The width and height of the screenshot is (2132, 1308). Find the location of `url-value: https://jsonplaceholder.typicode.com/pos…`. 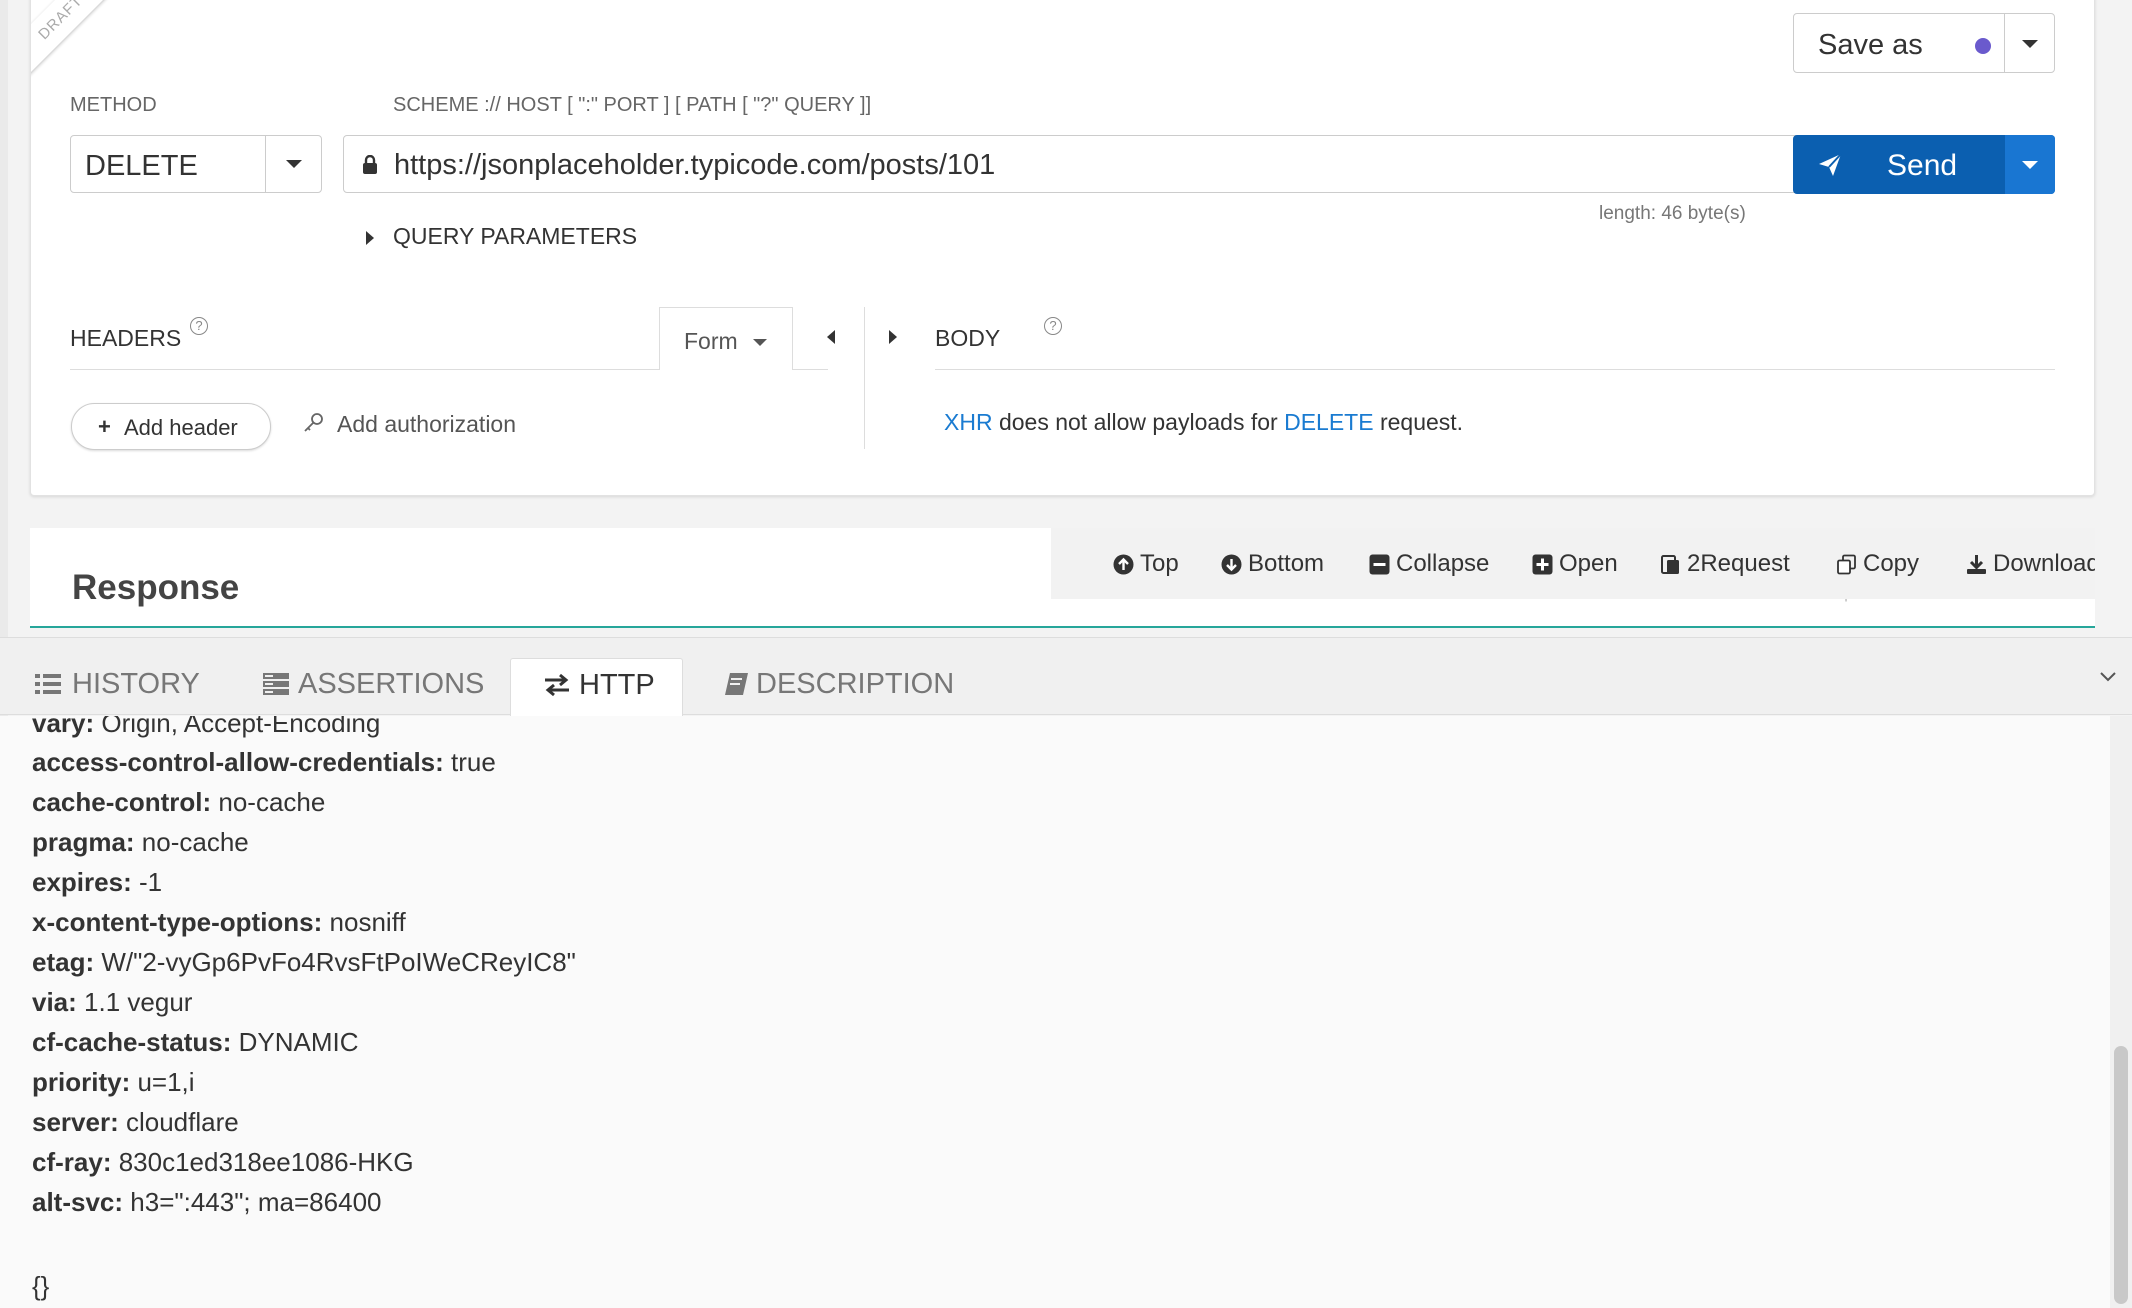

url-value: https://jsonplaceholder.typicode.com/pos… is located at coordinates (695, 165).